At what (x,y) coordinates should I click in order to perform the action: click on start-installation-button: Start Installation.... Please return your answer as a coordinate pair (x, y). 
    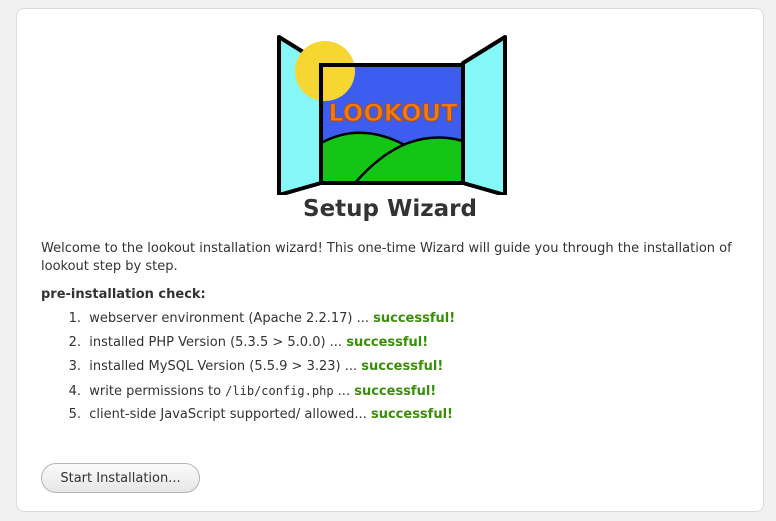
    Looking at the image, I should click on (120, 478).